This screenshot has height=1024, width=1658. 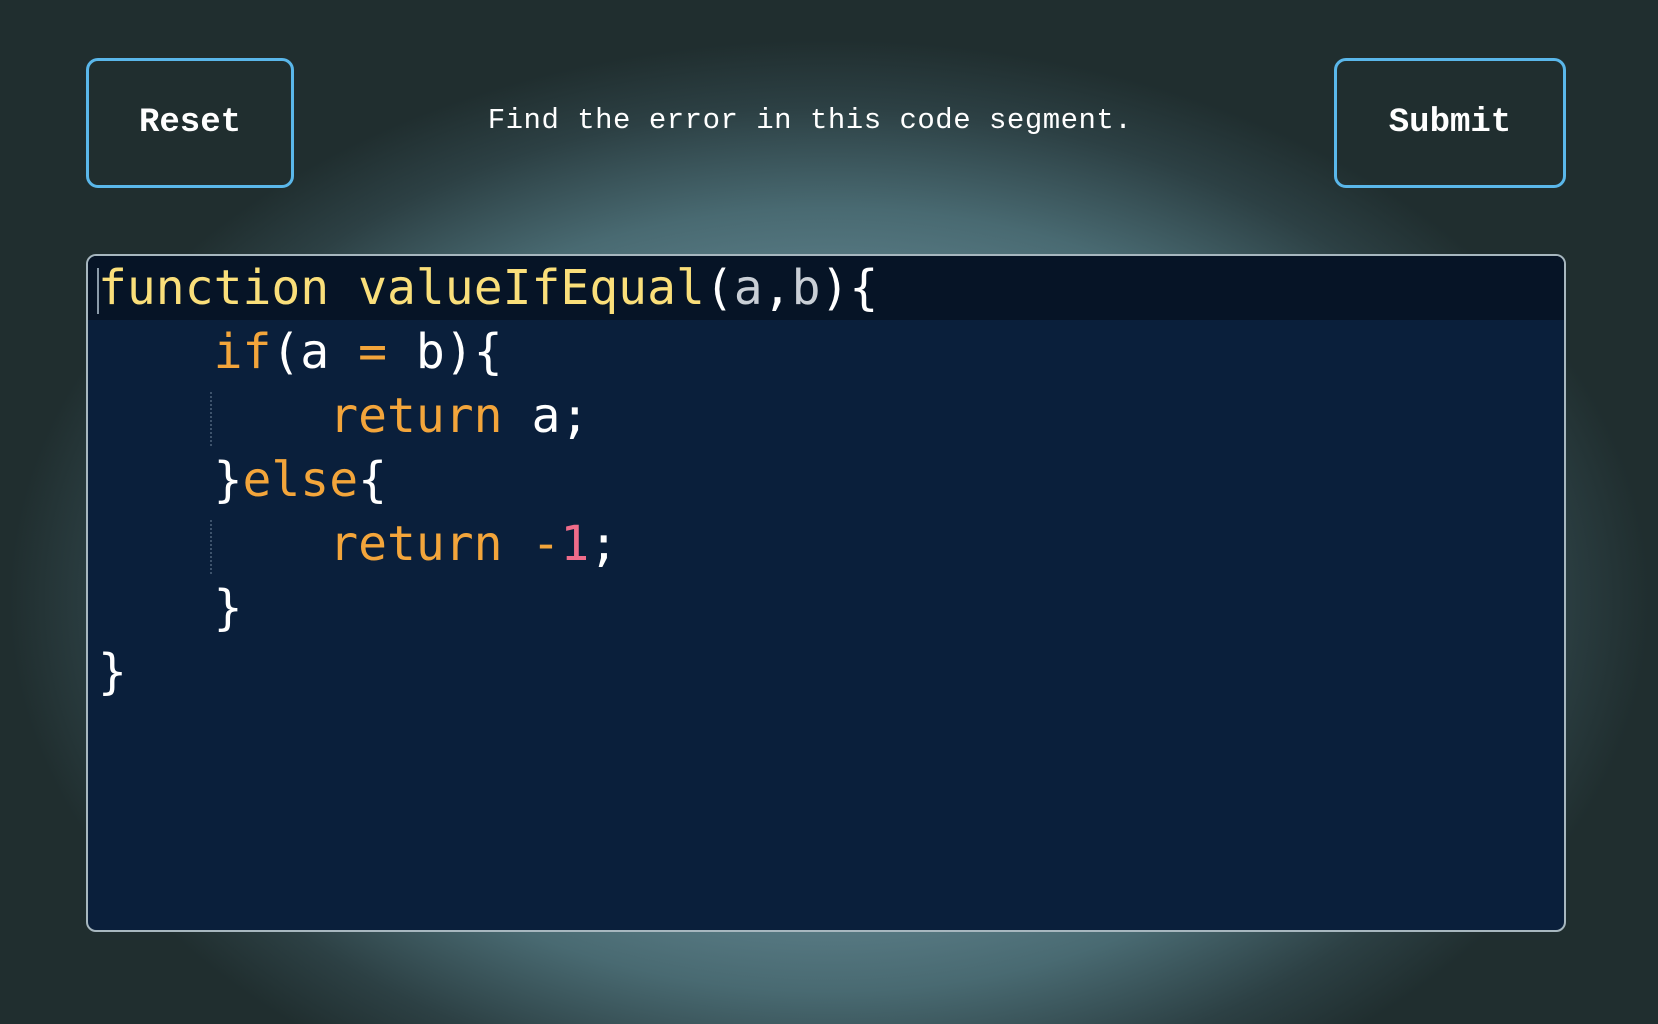 What do you see at coordinates (546, 544) in the screenshot?
I see `code-token-kw: -` at bounding box center [546, 544].